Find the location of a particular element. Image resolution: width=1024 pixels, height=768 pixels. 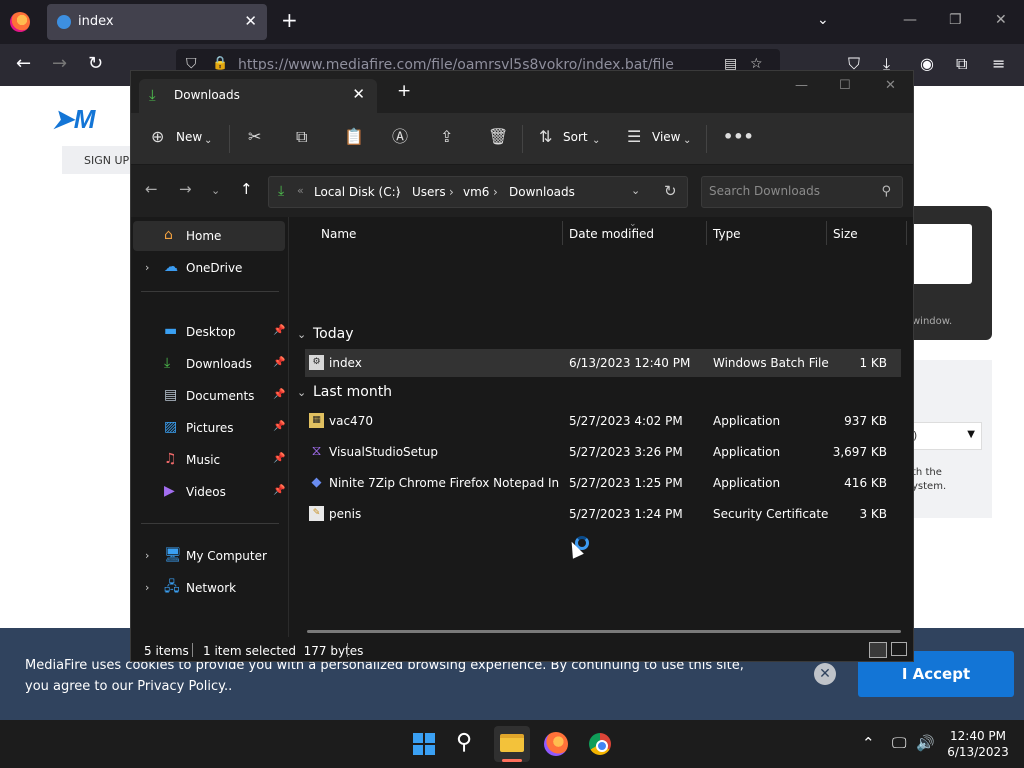

start-button is located at coordinates (424, 744).